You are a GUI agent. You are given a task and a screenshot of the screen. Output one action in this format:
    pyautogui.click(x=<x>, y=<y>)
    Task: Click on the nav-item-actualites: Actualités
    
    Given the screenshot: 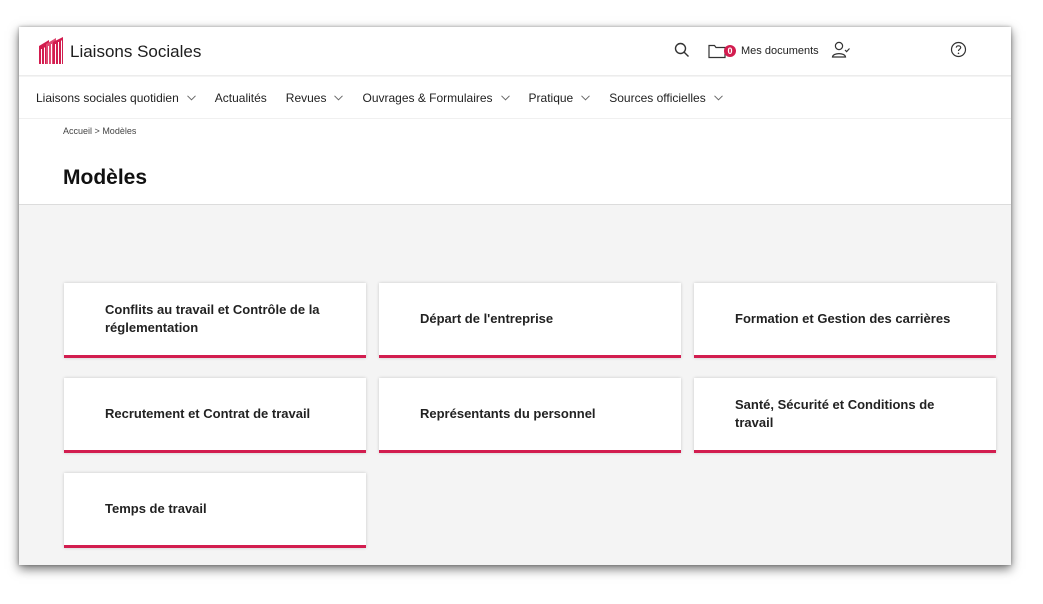 What is the action you would take?
    pyautogui.click(x=241, y=98)
    